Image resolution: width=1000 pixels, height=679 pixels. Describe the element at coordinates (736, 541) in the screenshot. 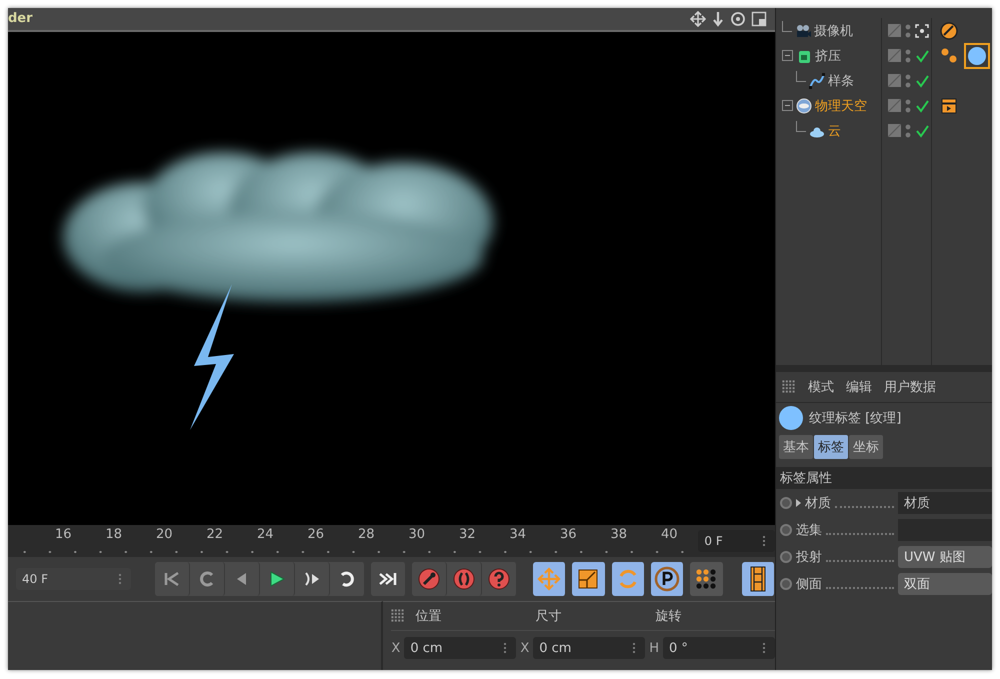

I see `current-frame-field: 0 F` at that location.